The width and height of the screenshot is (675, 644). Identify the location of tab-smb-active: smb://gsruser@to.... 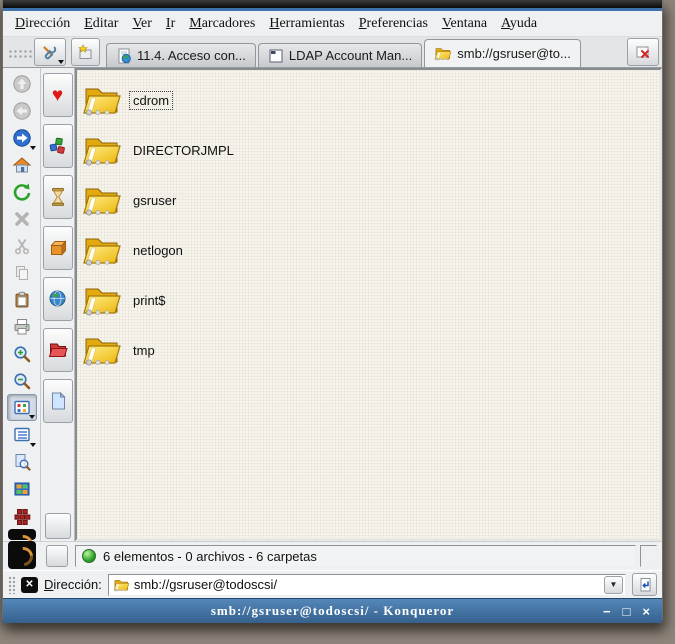
(502, 53).